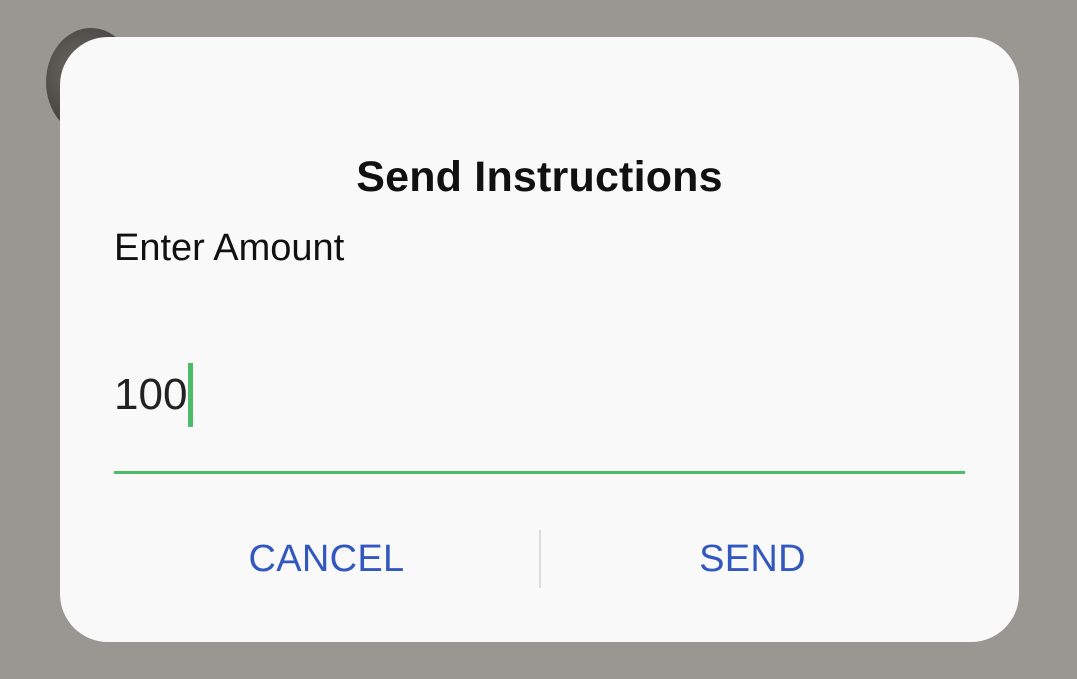 The width and height of the screenshot is (1077, 679). I want to click on input-underline, so click(539, 472).